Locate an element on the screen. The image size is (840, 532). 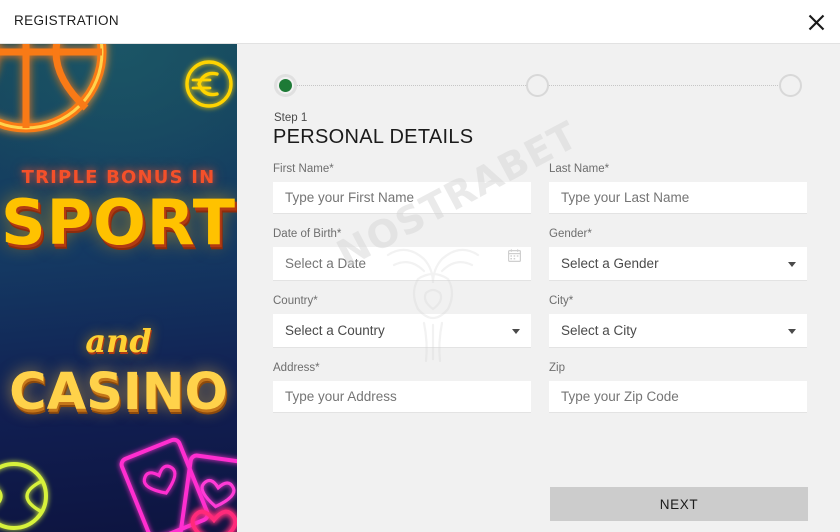
field-address: Address* is located at coordinates (402, 387).